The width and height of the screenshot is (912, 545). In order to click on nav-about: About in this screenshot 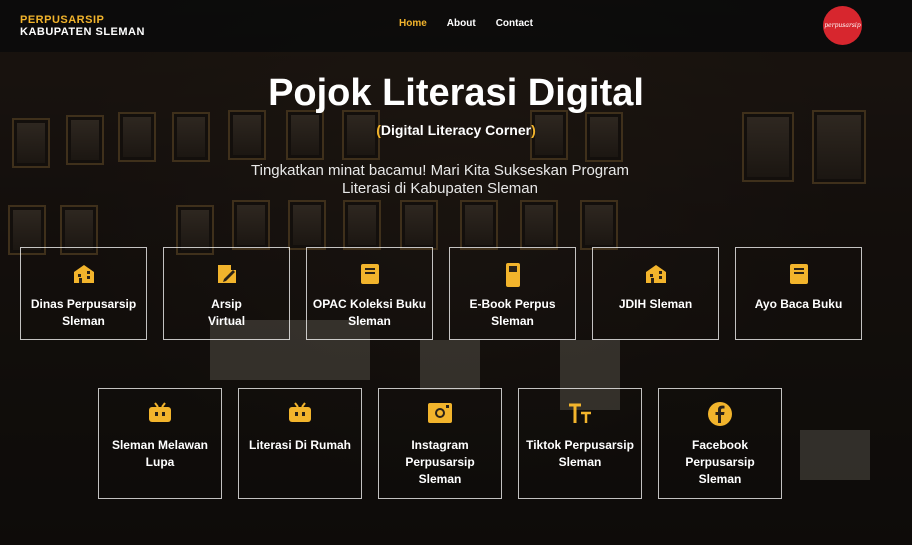, I will do `click(461, 23)`.